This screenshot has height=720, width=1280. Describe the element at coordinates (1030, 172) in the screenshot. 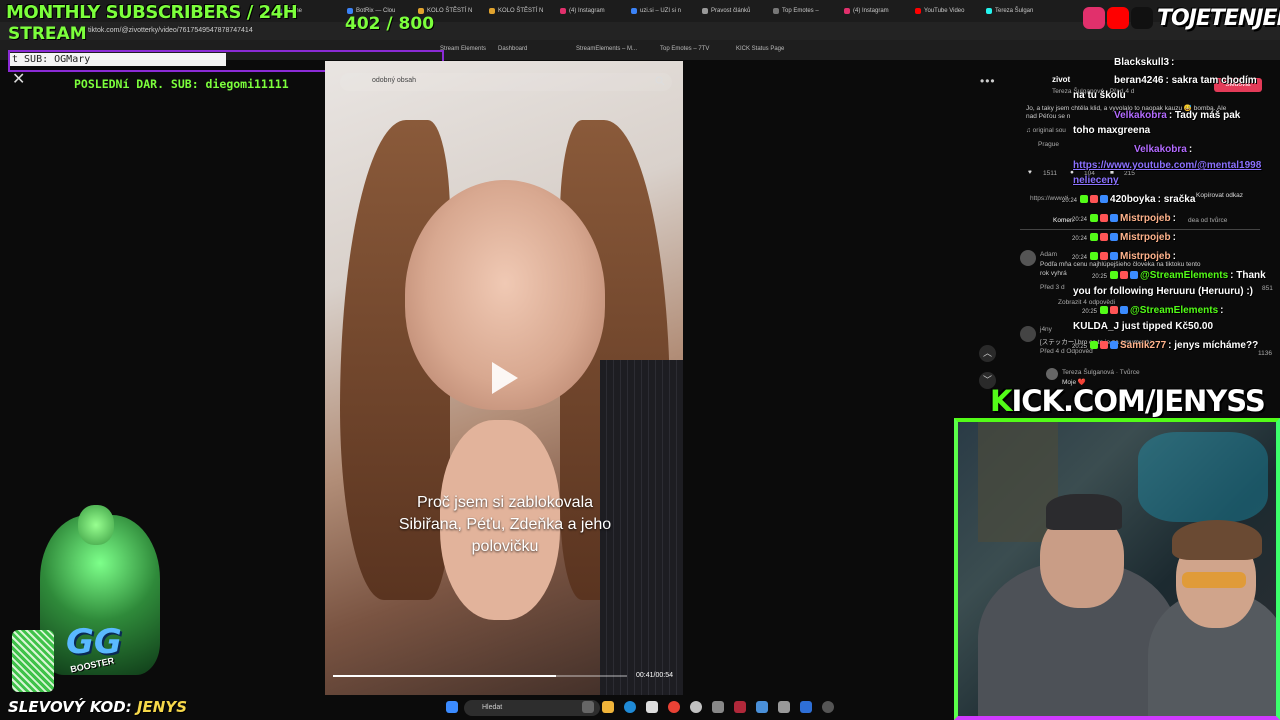

I see `heart-icon: ♥` at that location.